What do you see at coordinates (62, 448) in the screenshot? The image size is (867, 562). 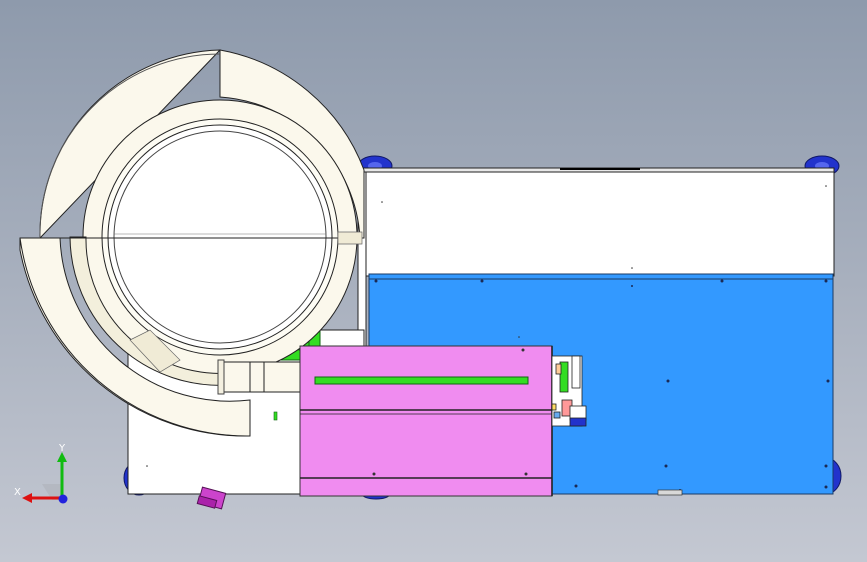 I see `y-axis-label: Y` at bounding box center [62, 448].